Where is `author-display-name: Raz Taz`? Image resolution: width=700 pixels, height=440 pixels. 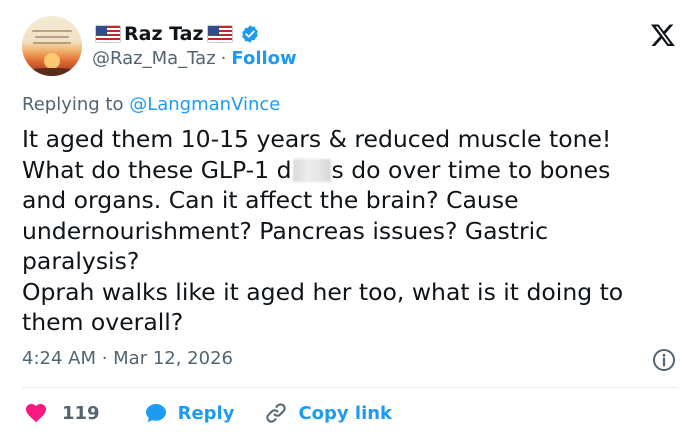 author-display-name: Raz Taz is located at coordinates (164, 34).